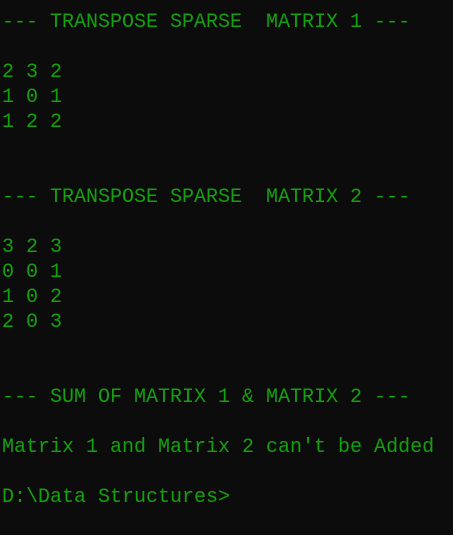  I want to click on console-line: 1 2 2, so click(32, 122).